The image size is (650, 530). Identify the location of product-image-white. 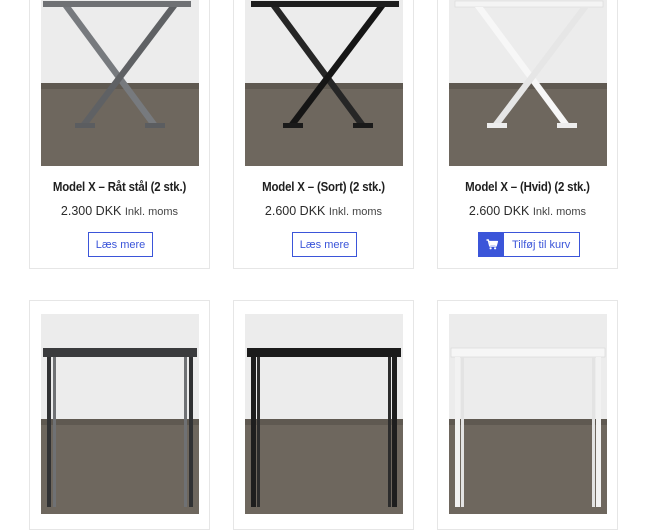
(528, 83).